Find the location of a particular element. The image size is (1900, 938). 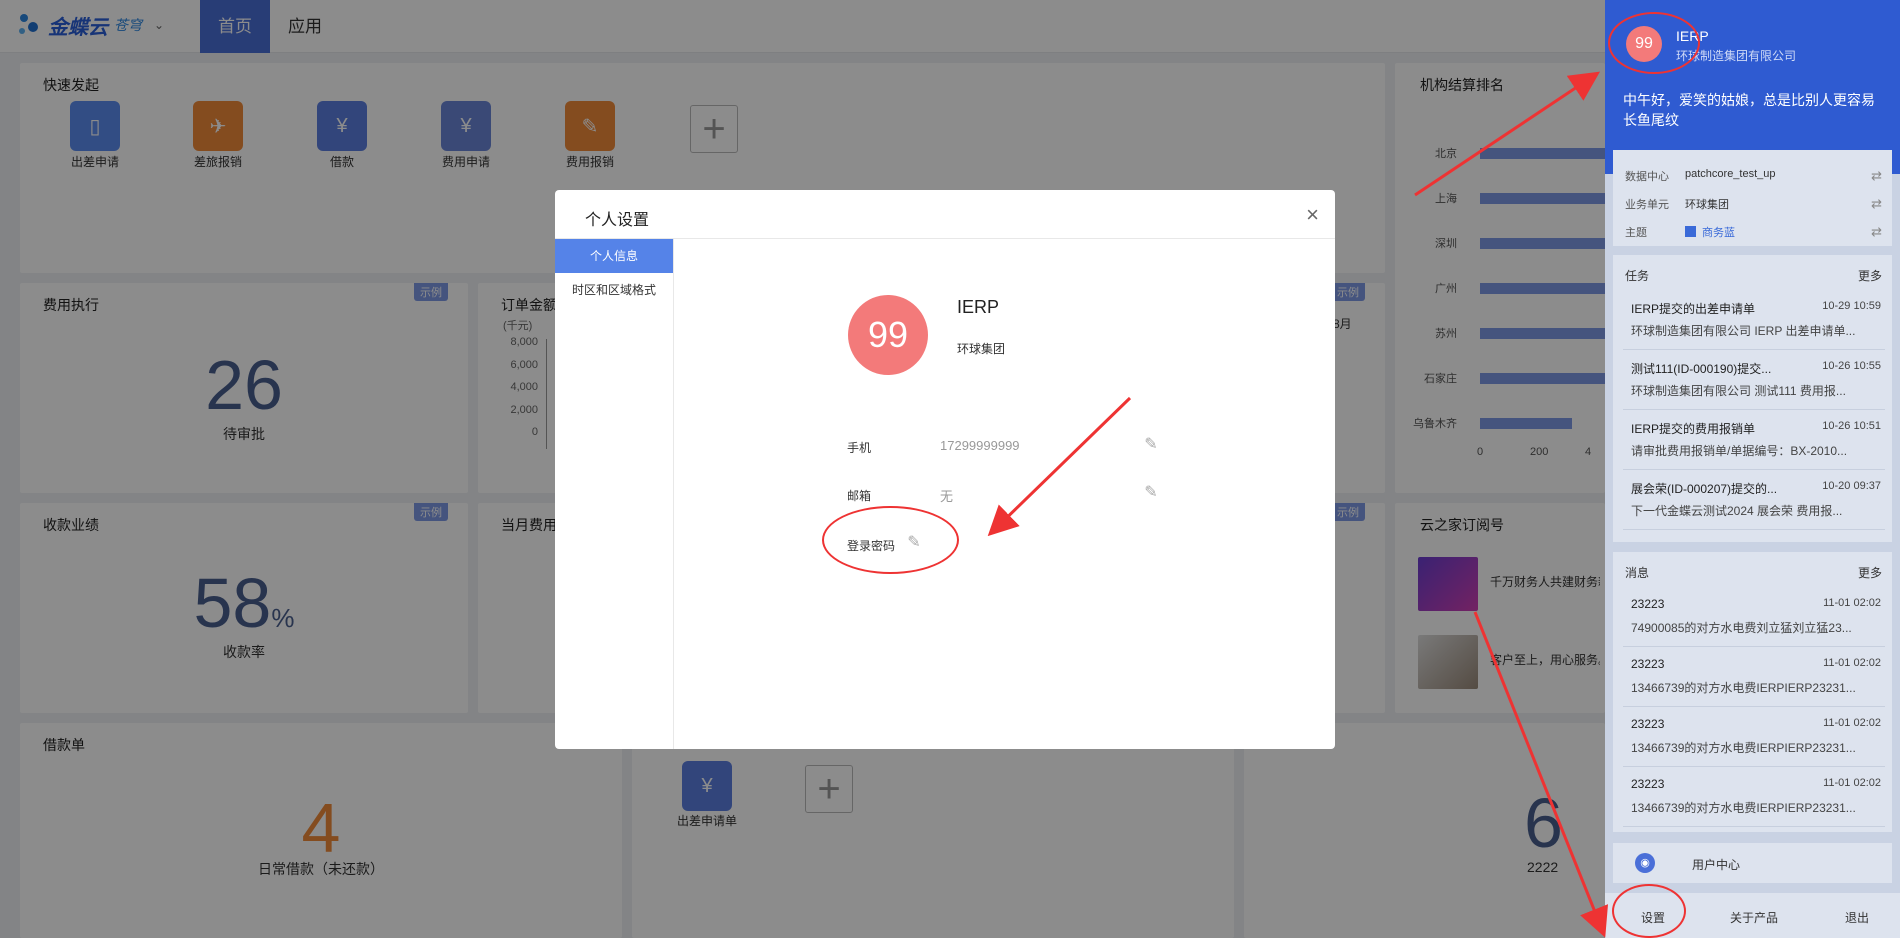

email-label: 邮箱 is located at coordinates (859, 496).